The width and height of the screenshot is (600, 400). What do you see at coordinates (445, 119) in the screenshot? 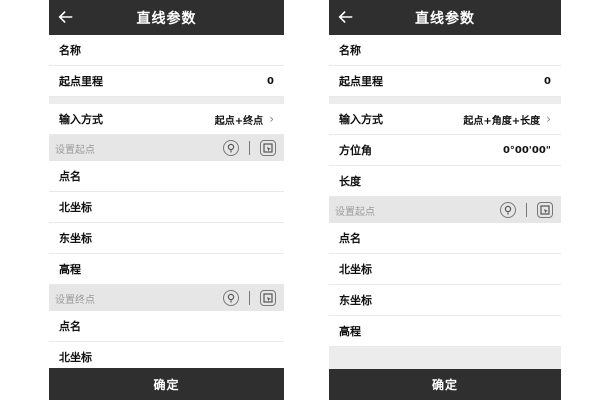
I see `input-mode-row: 输入方式 起点+角度+长度 ›` at bounding box center [445, 119].